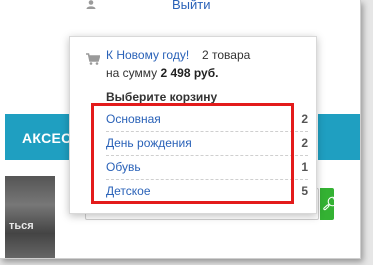 The height and width of the screenshot is (265, 373). Describe the element at coordinates (30, 217) in the screenshot. I see `promo-banner: ться` at that location.